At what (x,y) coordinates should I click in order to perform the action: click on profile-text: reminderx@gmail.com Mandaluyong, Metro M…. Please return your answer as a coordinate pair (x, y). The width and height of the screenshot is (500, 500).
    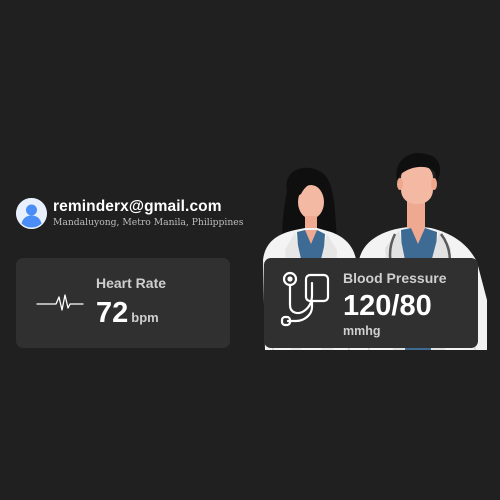
    Looking at the image, I should click on (148, 213).